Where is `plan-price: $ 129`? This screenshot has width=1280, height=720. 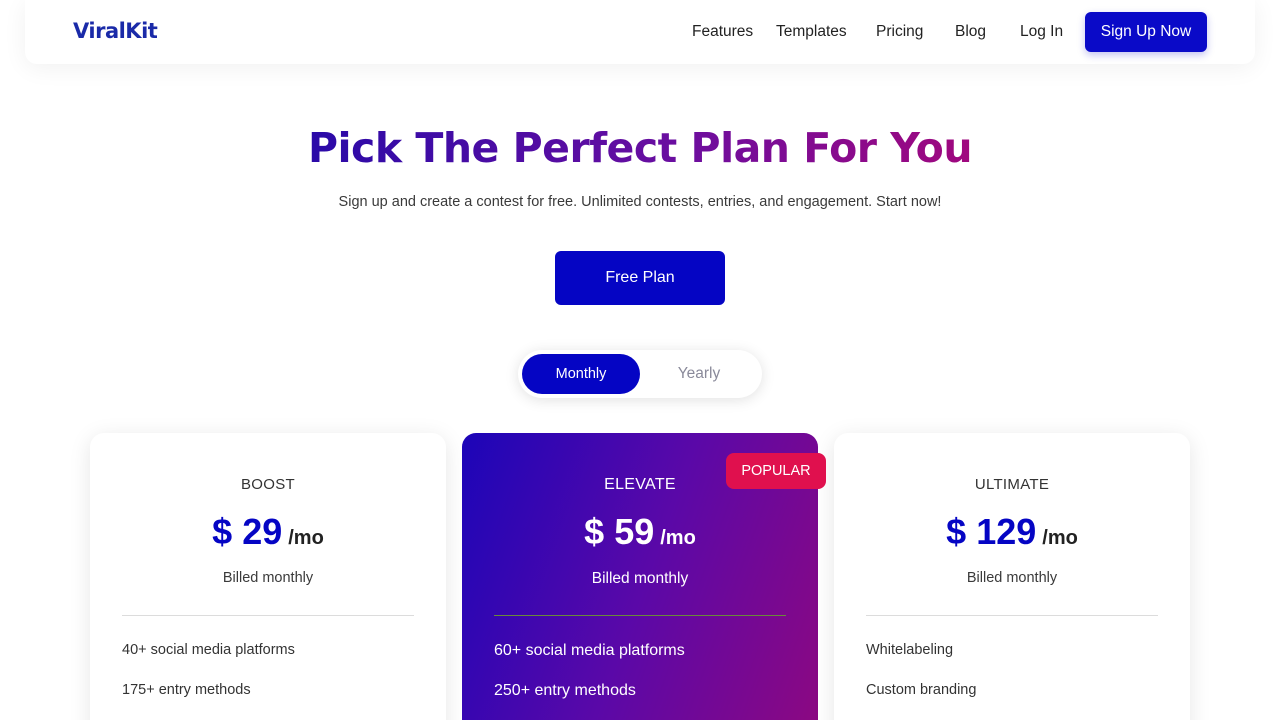 plan-price: $ 129 is located at coordinates (991, 531).